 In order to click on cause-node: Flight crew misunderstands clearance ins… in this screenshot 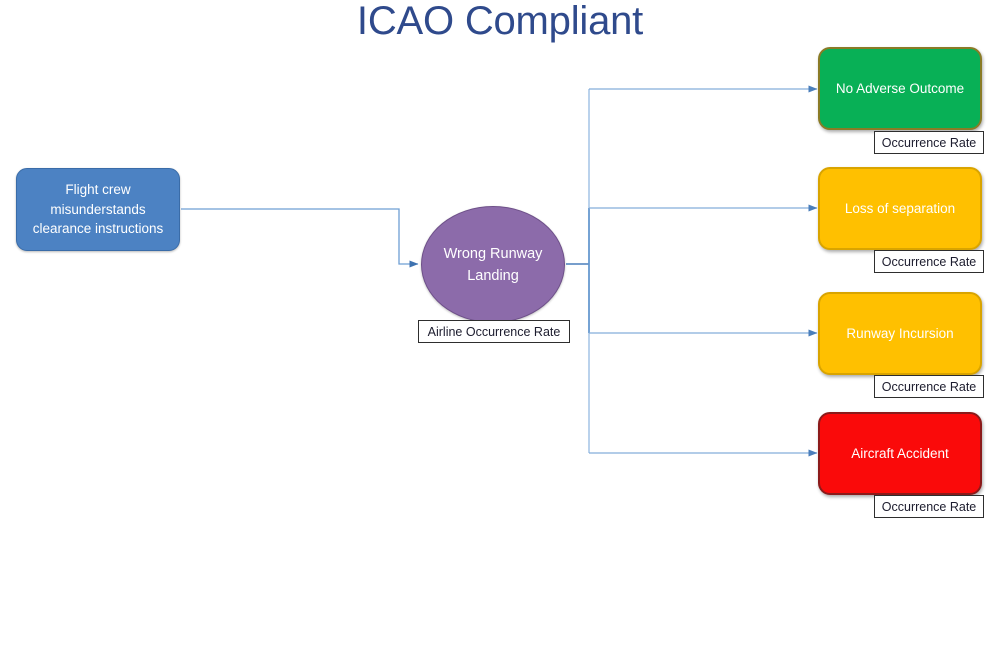, I will do `click(98, 209)`.